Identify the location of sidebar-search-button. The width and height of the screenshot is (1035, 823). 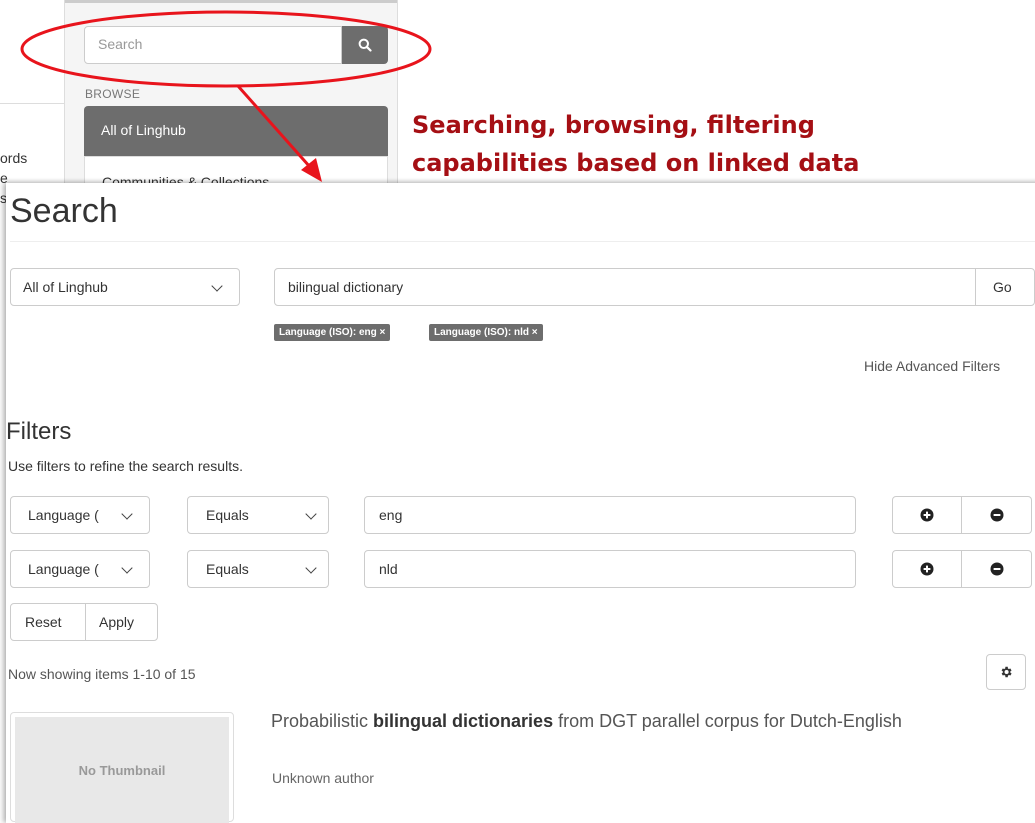
(365, 45).